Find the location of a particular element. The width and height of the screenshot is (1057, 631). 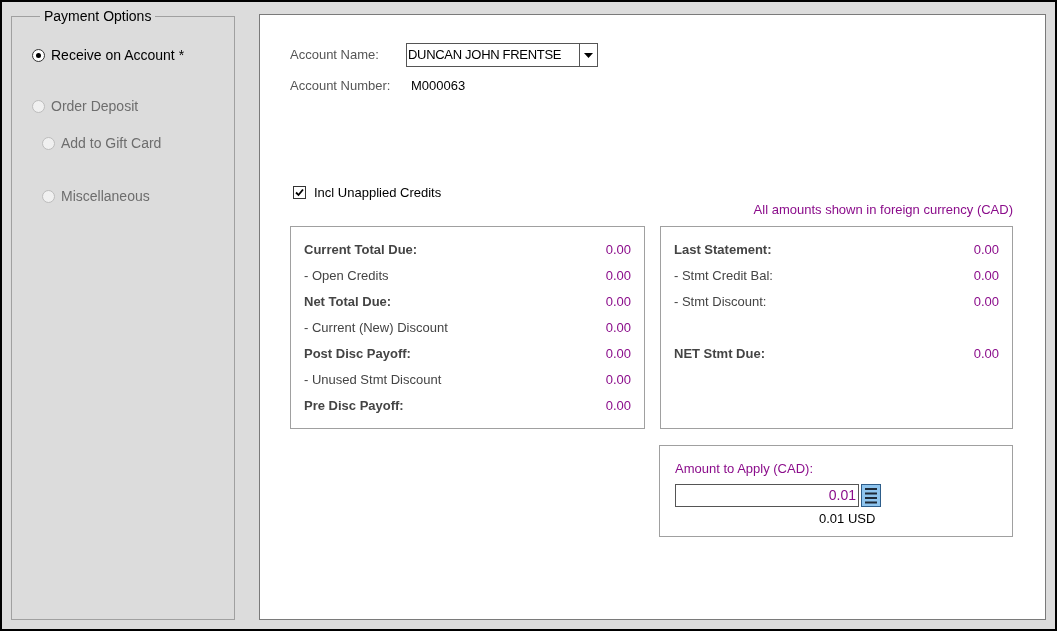

option-label: Receive on Account * is located at coordinates (118, 55).